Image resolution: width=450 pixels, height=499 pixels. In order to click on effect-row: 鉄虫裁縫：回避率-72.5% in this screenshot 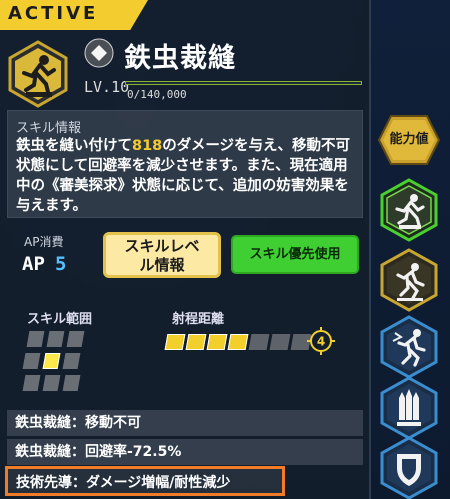, I will do `click(185, 452)`.